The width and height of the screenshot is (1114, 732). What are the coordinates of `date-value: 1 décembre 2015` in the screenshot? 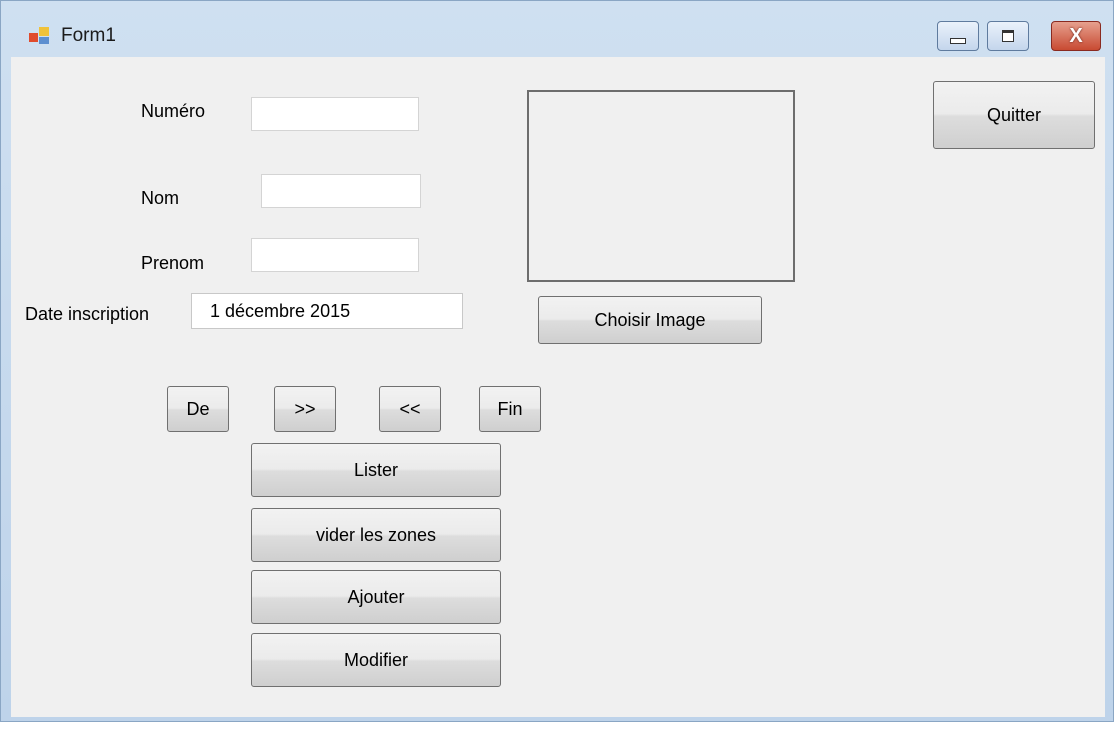 It's located at (280, 311).